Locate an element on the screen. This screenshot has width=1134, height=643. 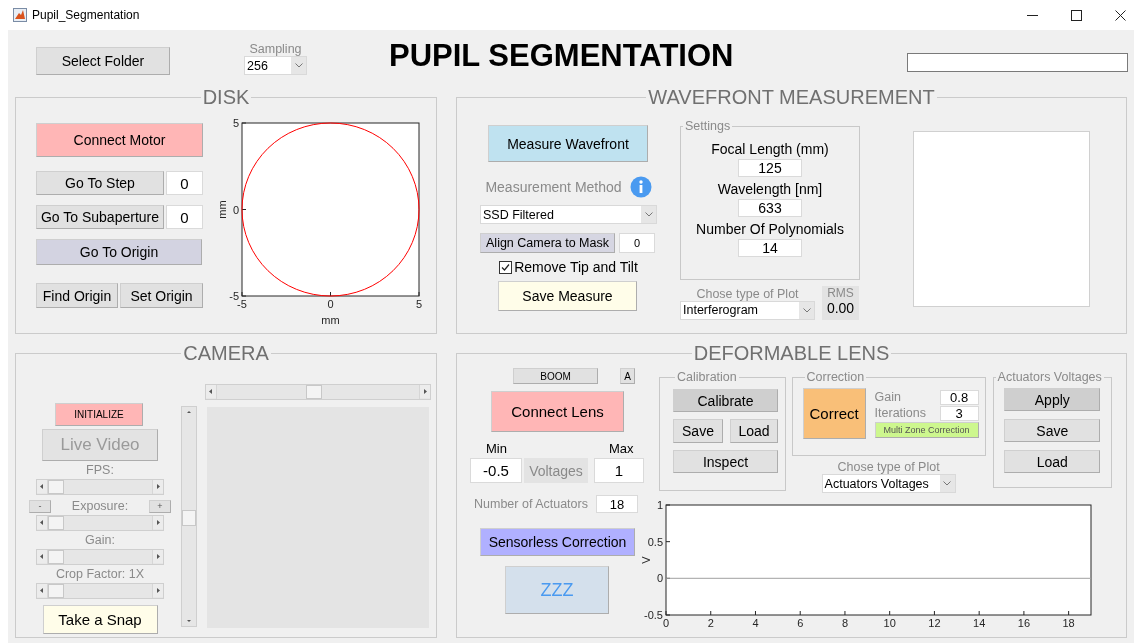
voltages-label: Voltages is located at coordinates (556, 470).